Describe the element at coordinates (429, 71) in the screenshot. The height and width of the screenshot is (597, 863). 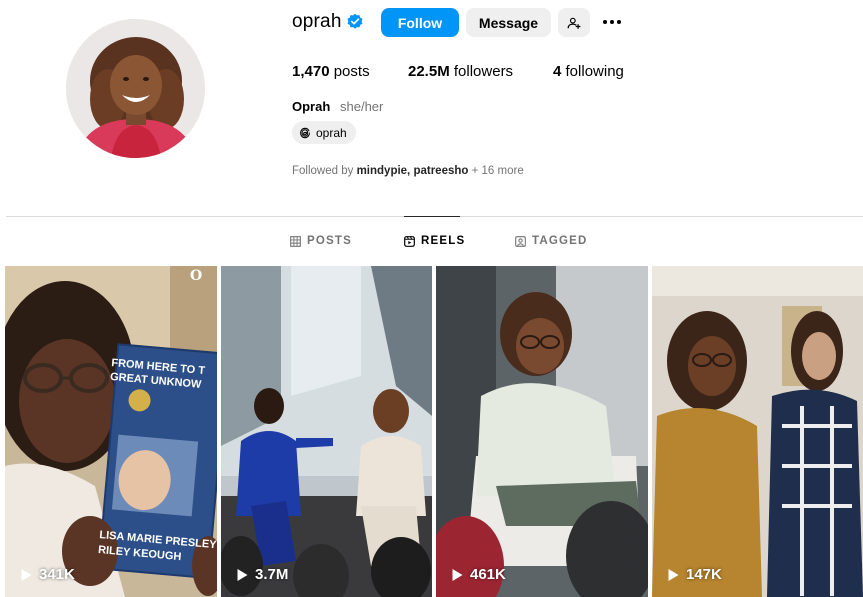
I see `followers-count: 22.5M` at that location.